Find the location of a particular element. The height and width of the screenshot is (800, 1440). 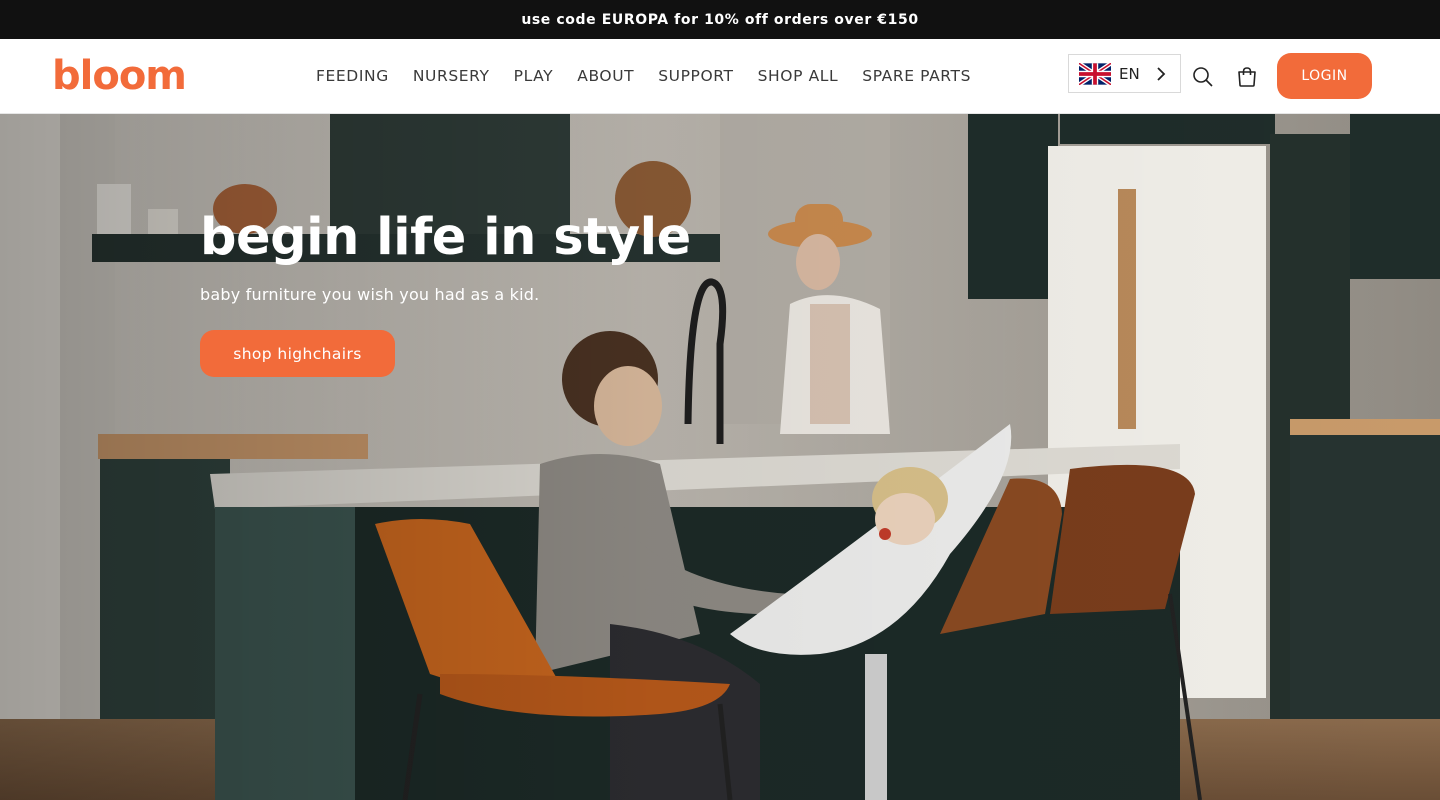

cart-button is located at coordinates (1247, 77).